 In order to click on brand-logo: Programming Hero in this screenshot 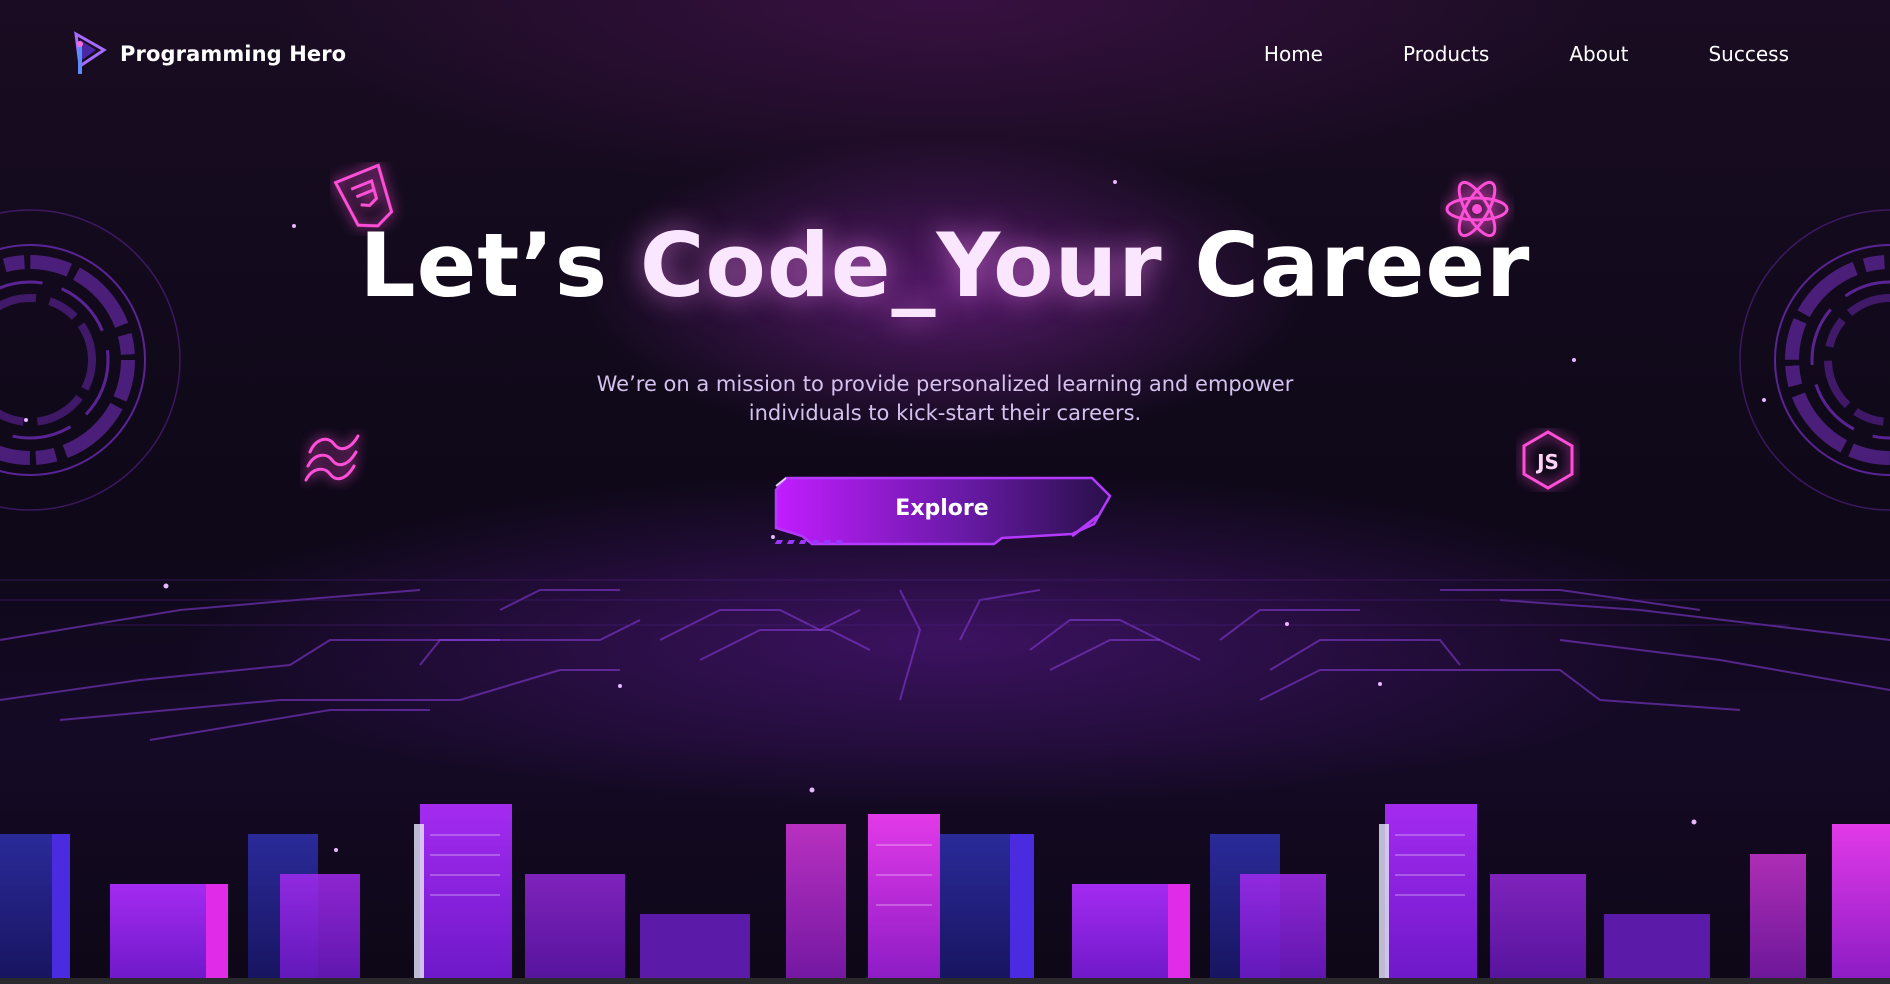, I will do `click(208, 54)`.